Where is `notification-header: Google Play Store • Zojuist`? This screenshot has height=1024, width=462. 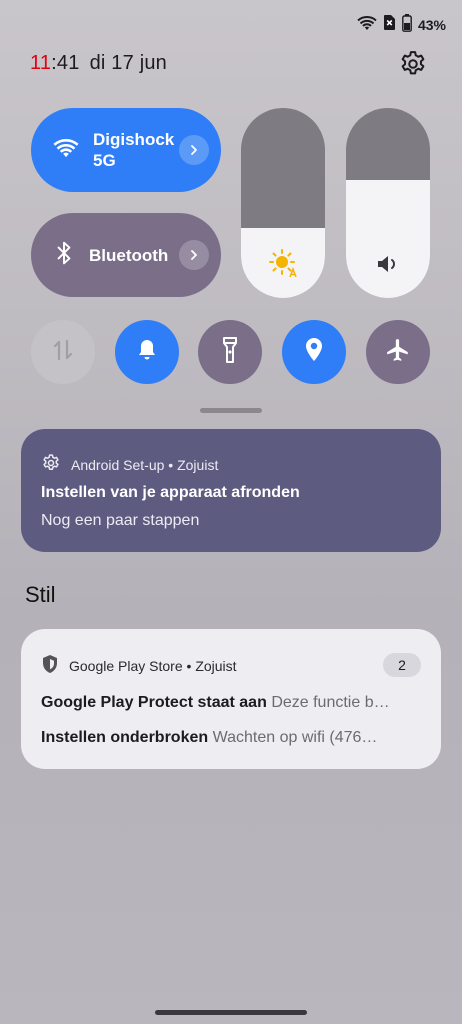
notification-header: Google Play Store • Zojuist is located at coordinates (231, 665).